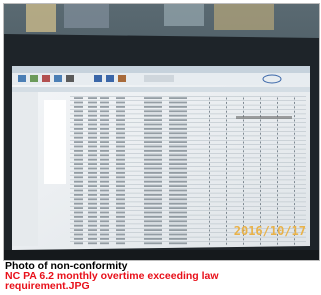  I want to click on table-row, so click(188, 180).